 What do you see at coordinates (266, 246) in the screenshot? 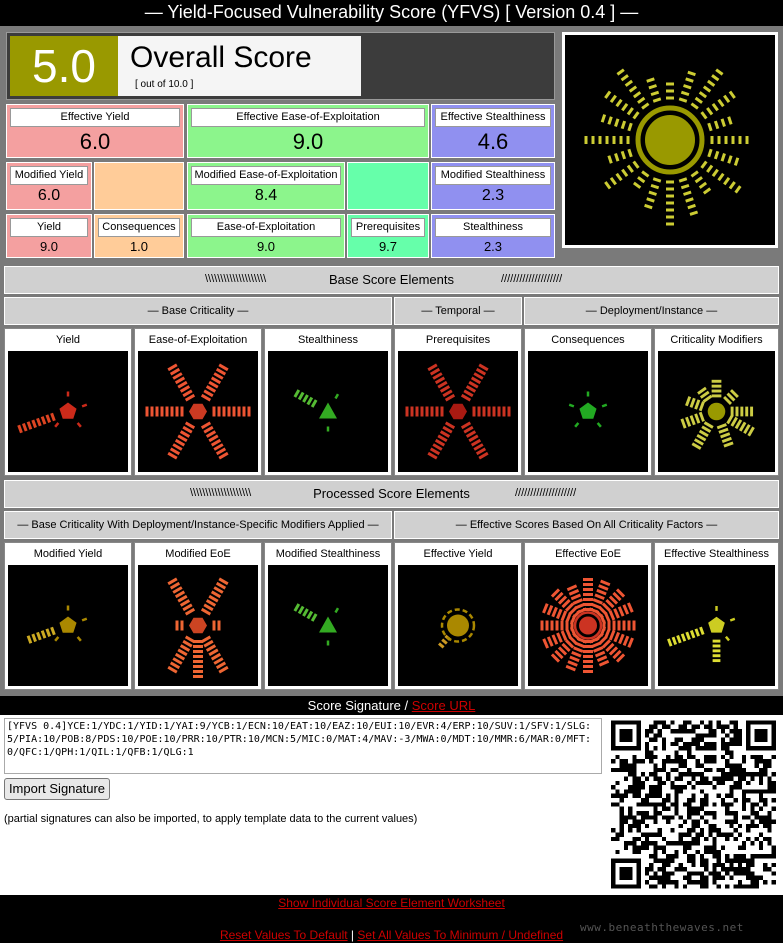
I see `base-eoe-value: 9.0` at bounding box center [266, 246].